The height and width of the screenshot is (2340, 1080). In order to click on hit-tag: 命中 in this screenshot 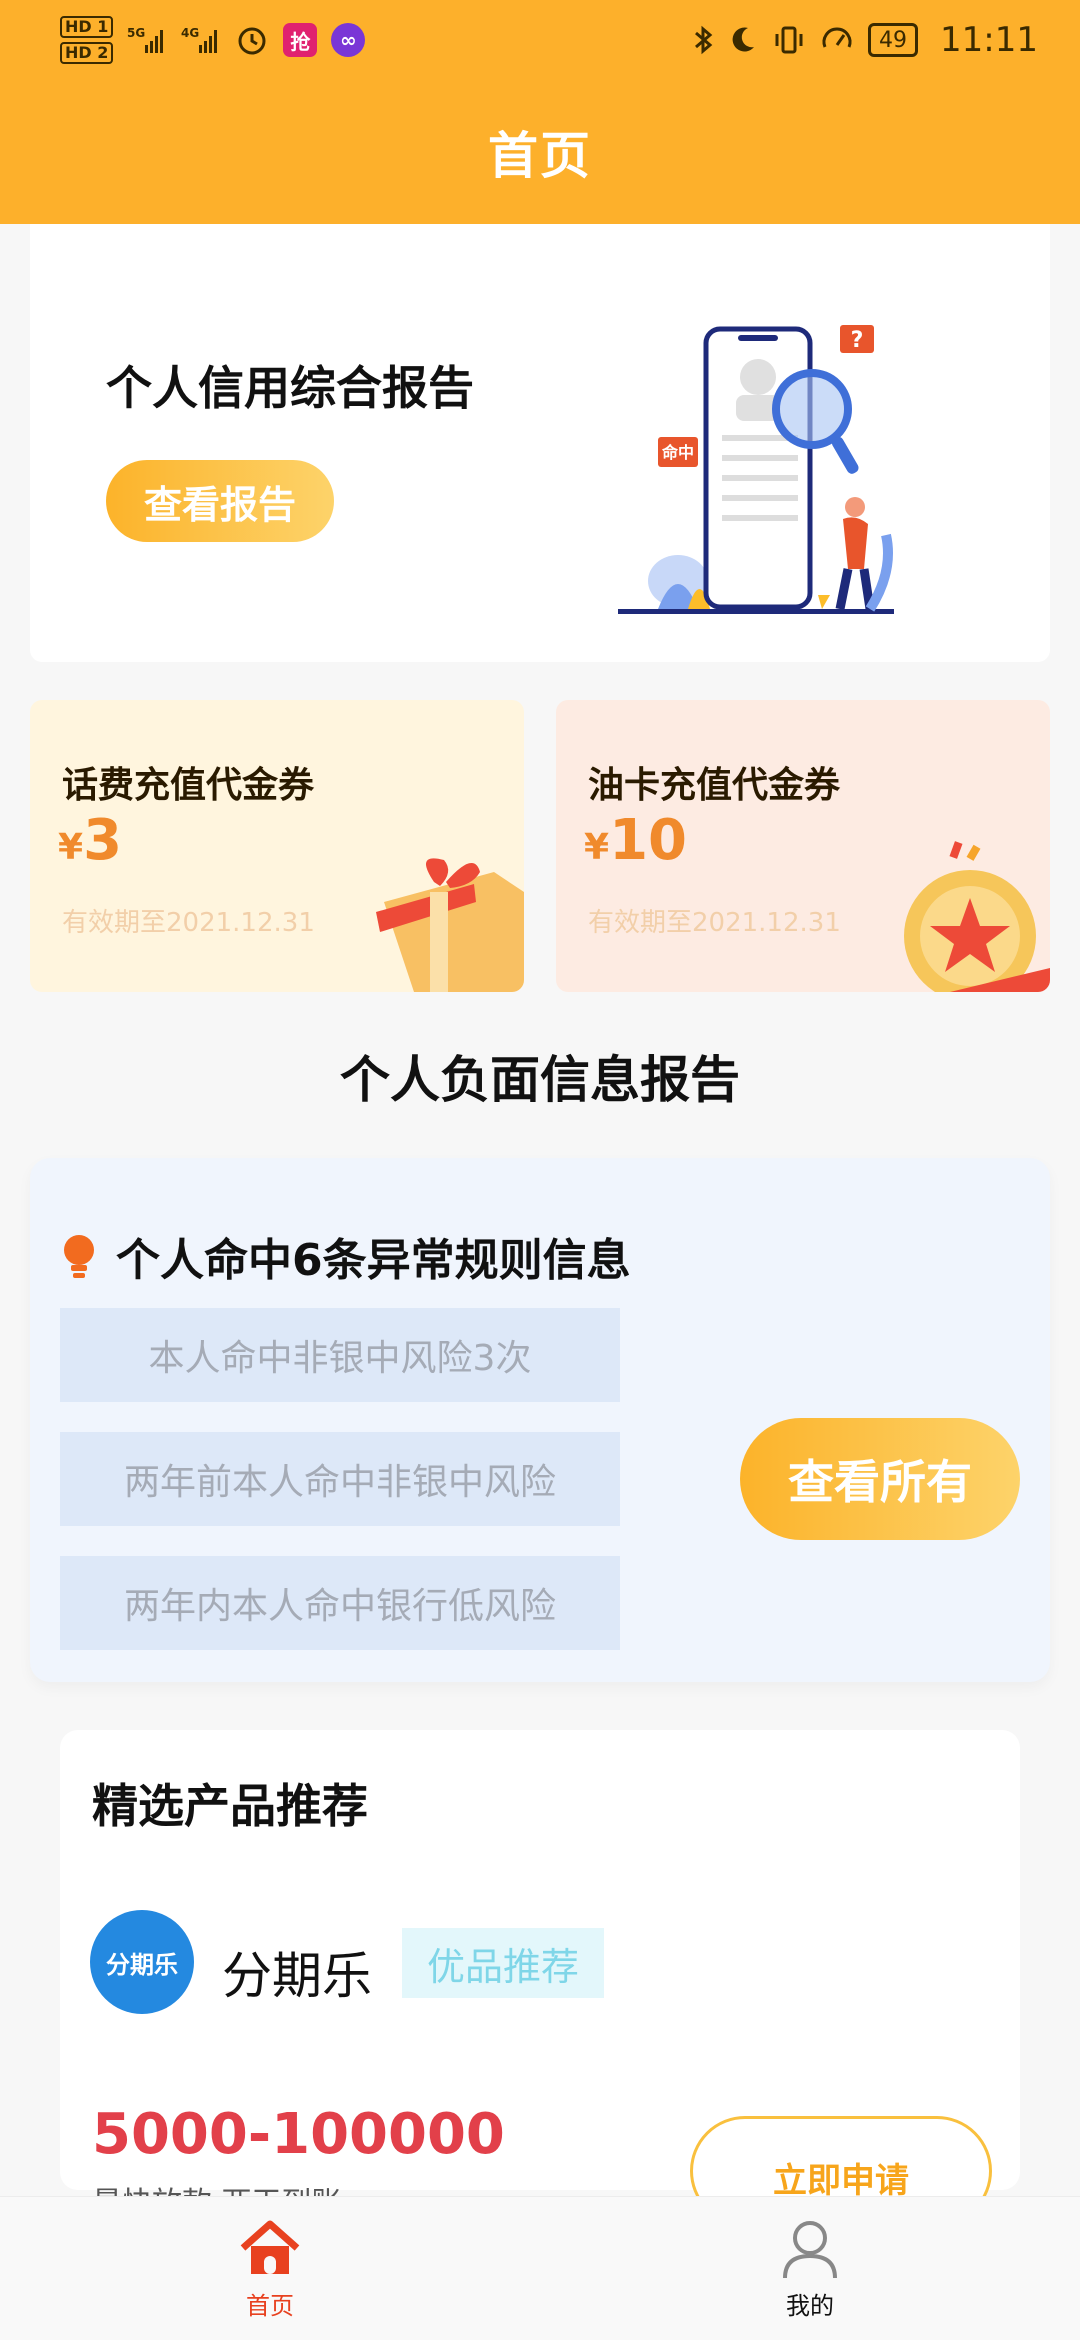, I will do `click(677, 452)`.